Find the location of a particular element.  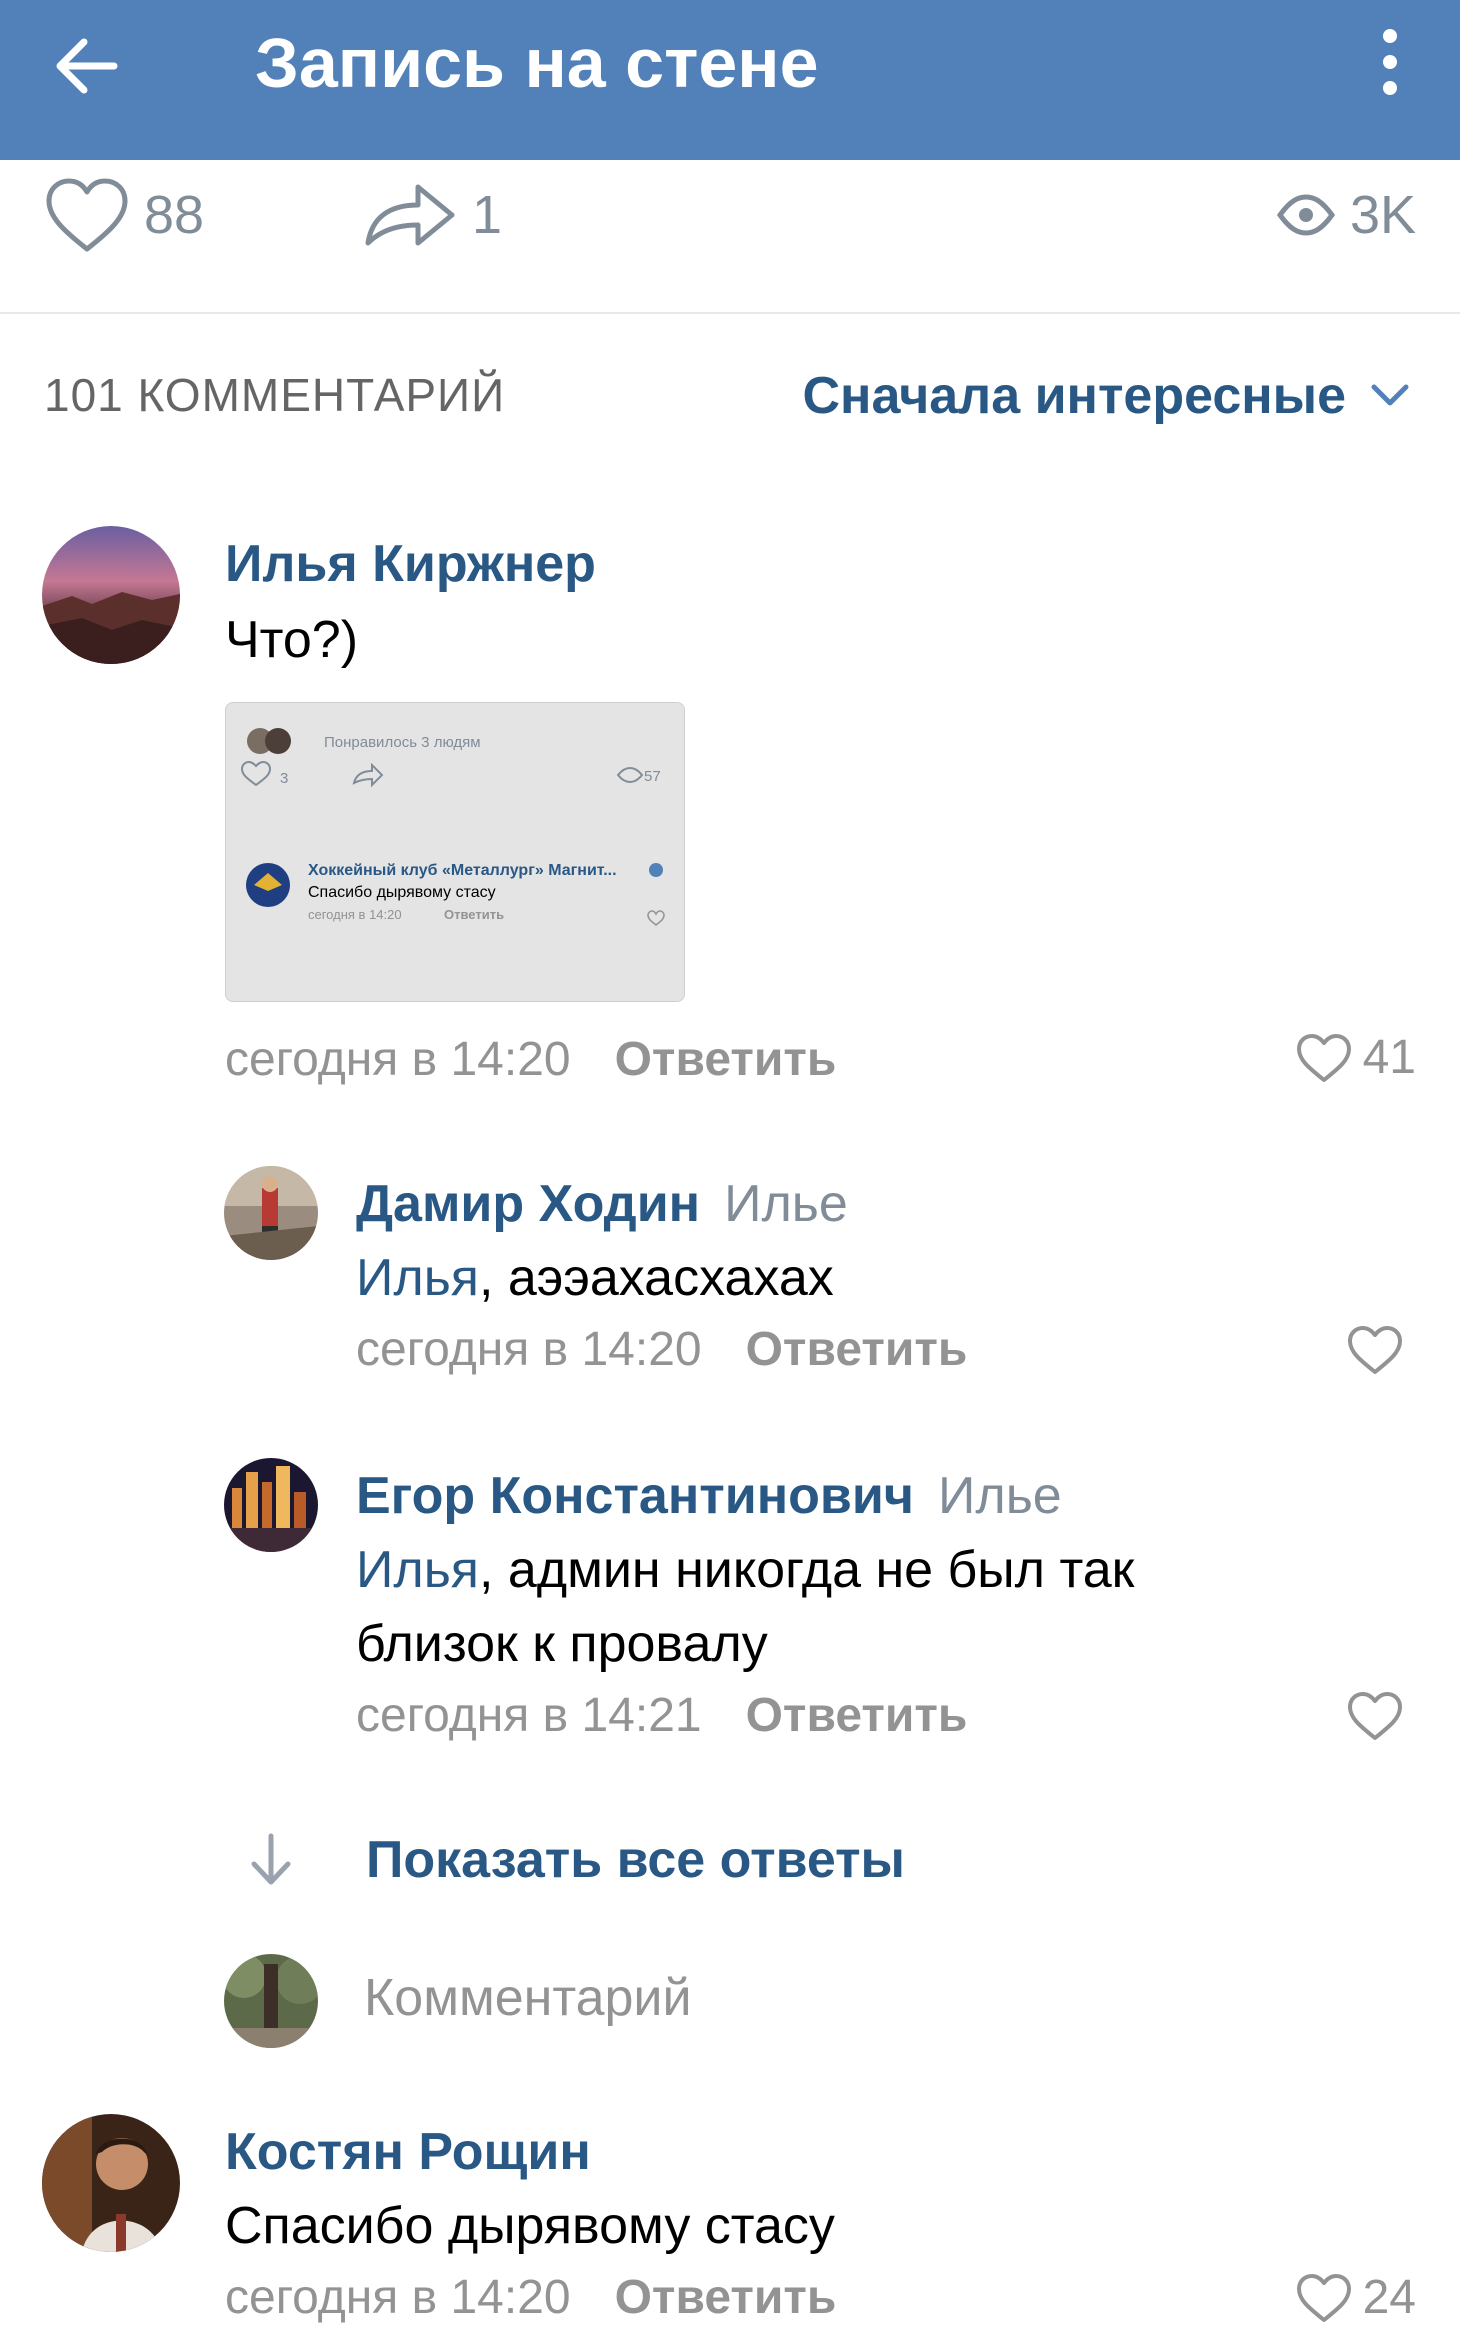

post-share-count: 1 is located at coordinates (487, 215).